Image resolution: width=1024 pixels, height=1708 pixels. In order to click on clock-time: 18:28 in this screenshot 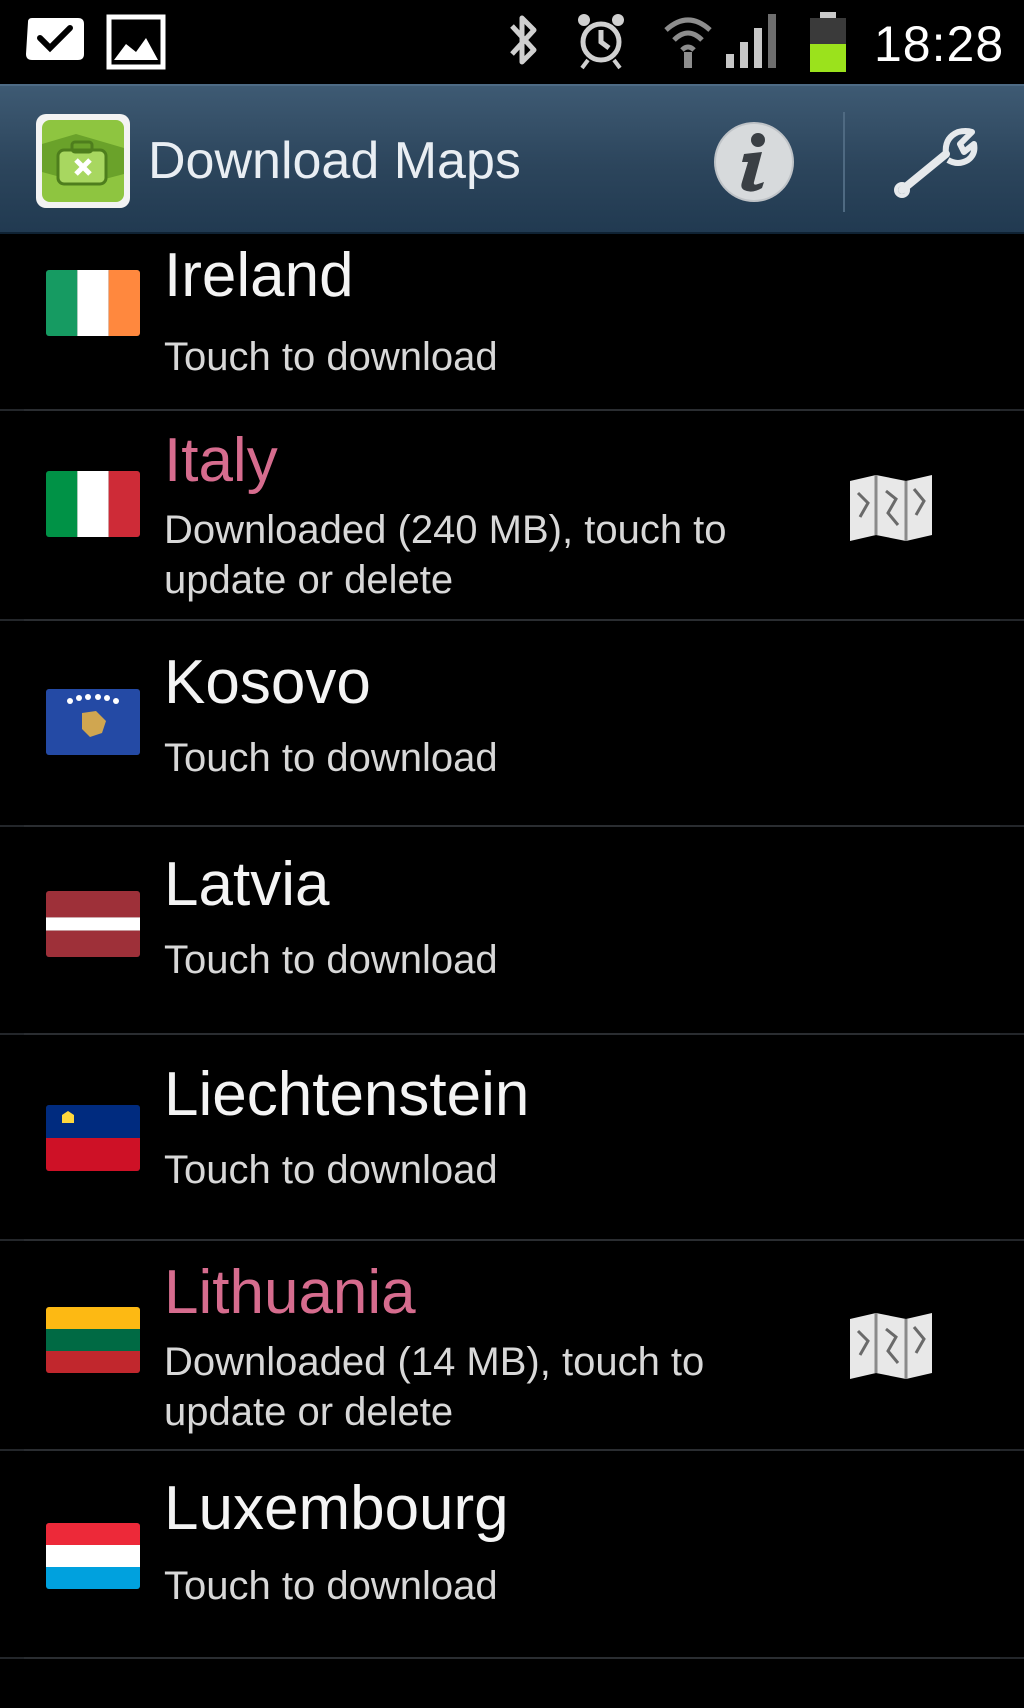, I will do `click(939, 44)`.